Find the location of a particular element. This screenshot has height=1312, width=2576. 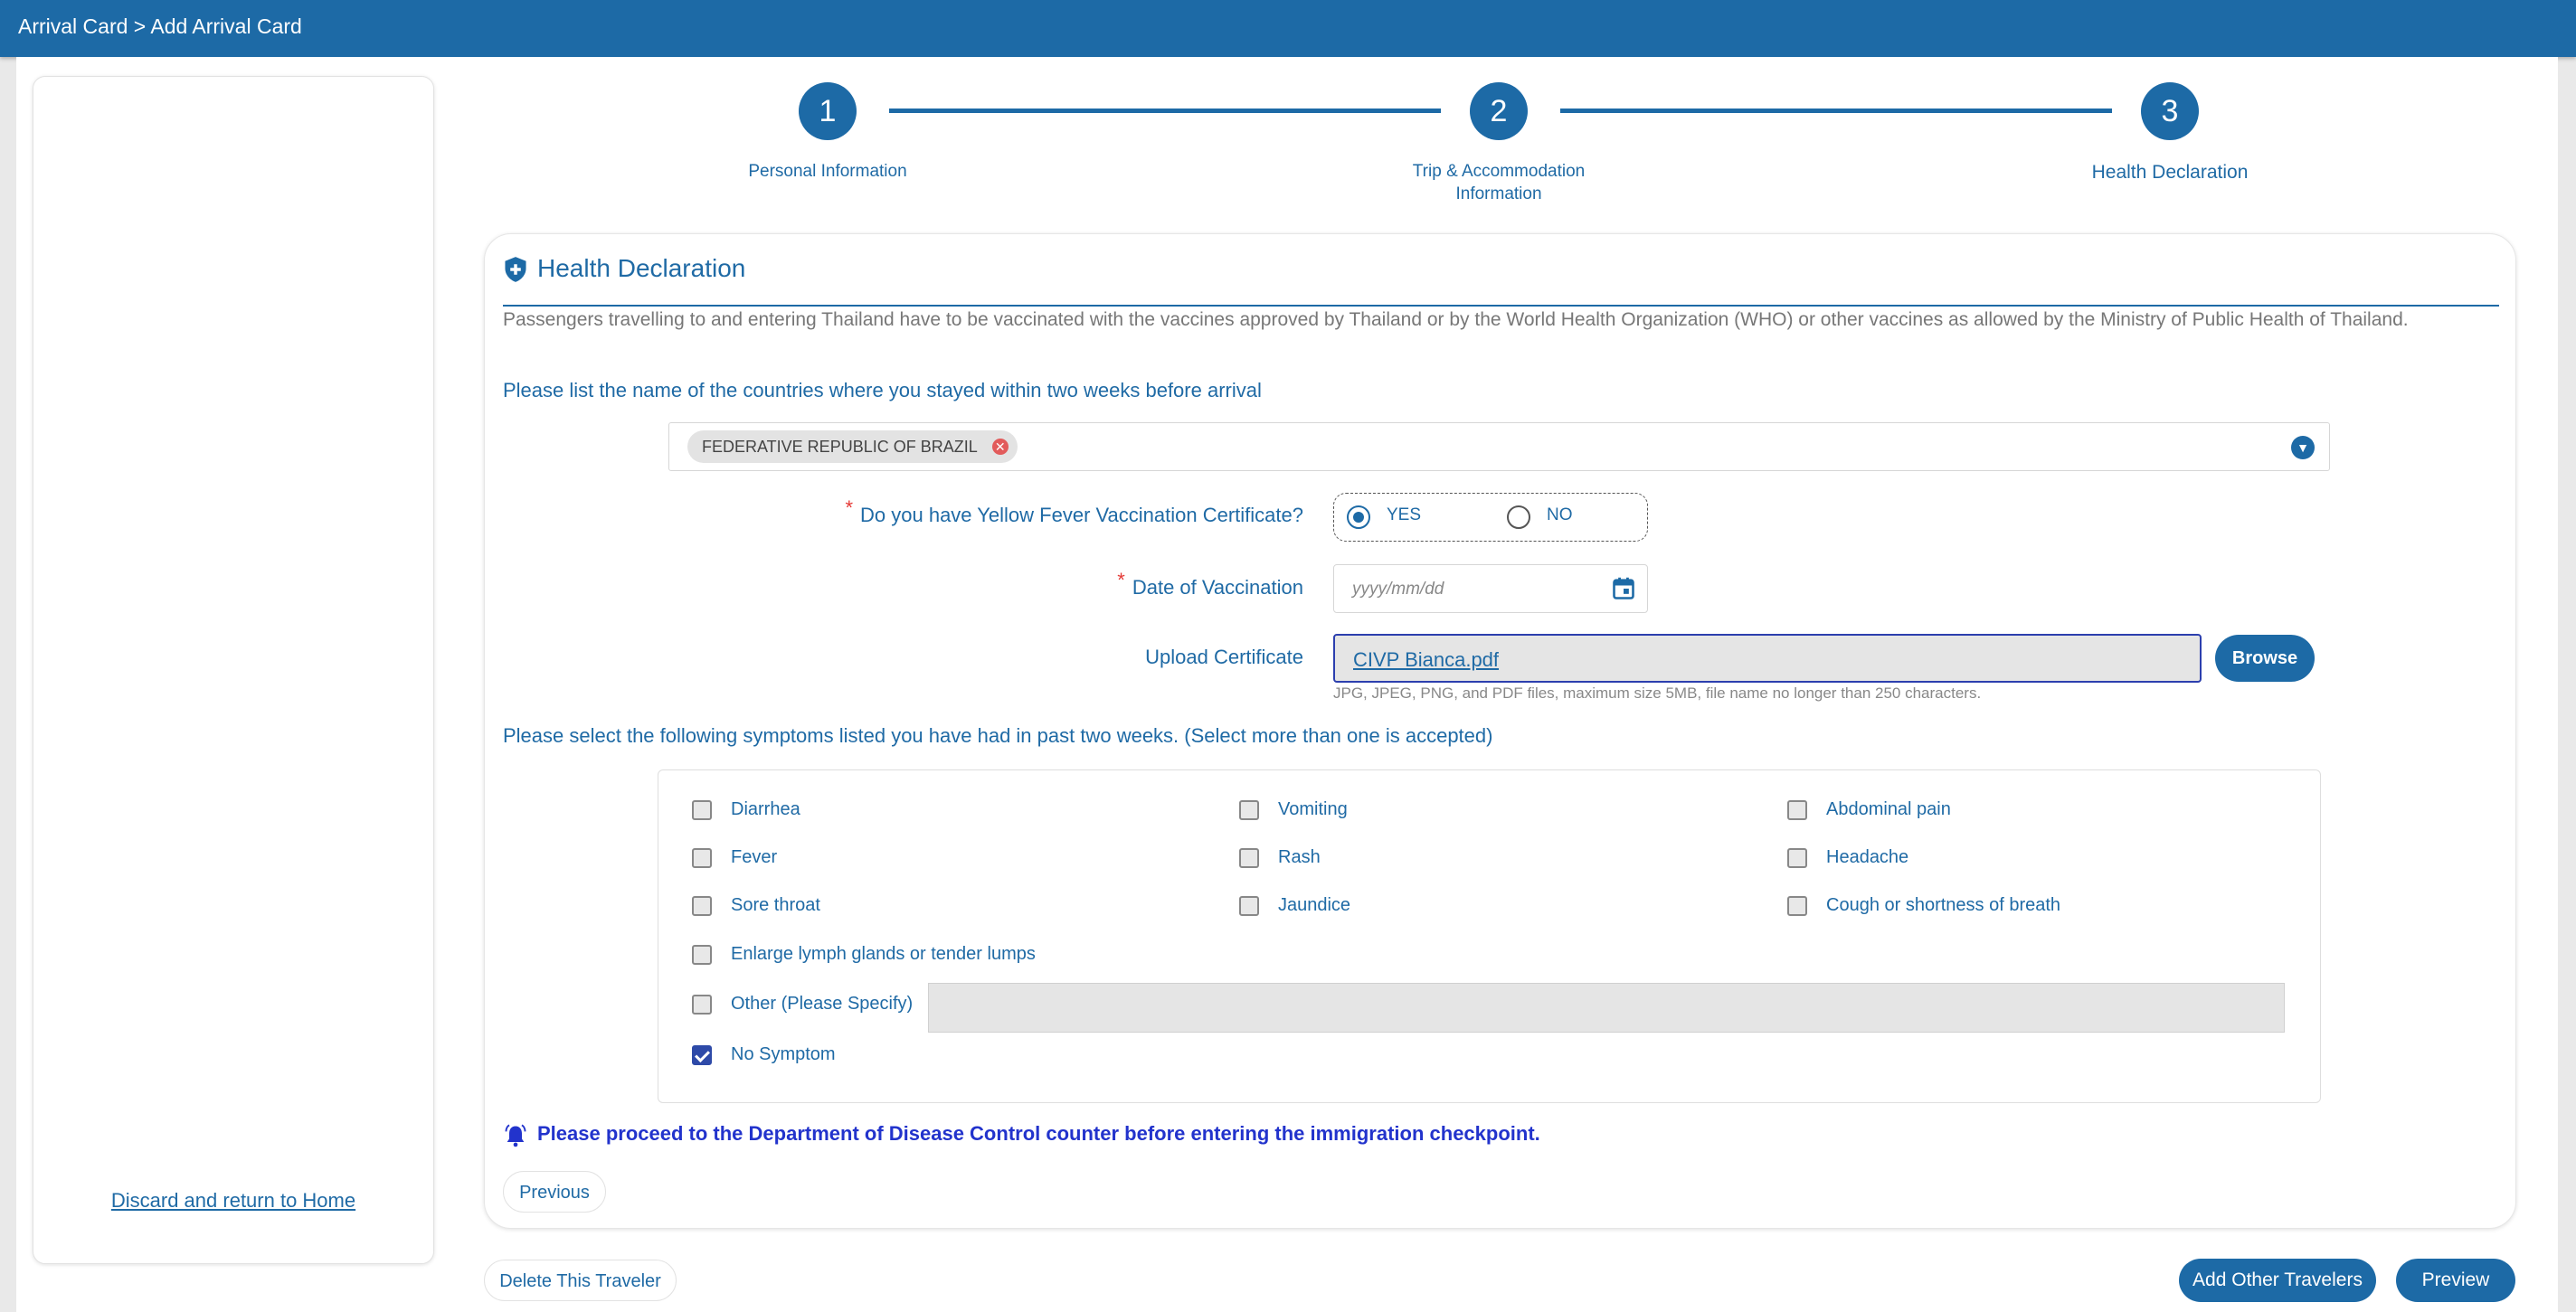

close-circle-icon: ✕ is located at coordinates (1000, 447).